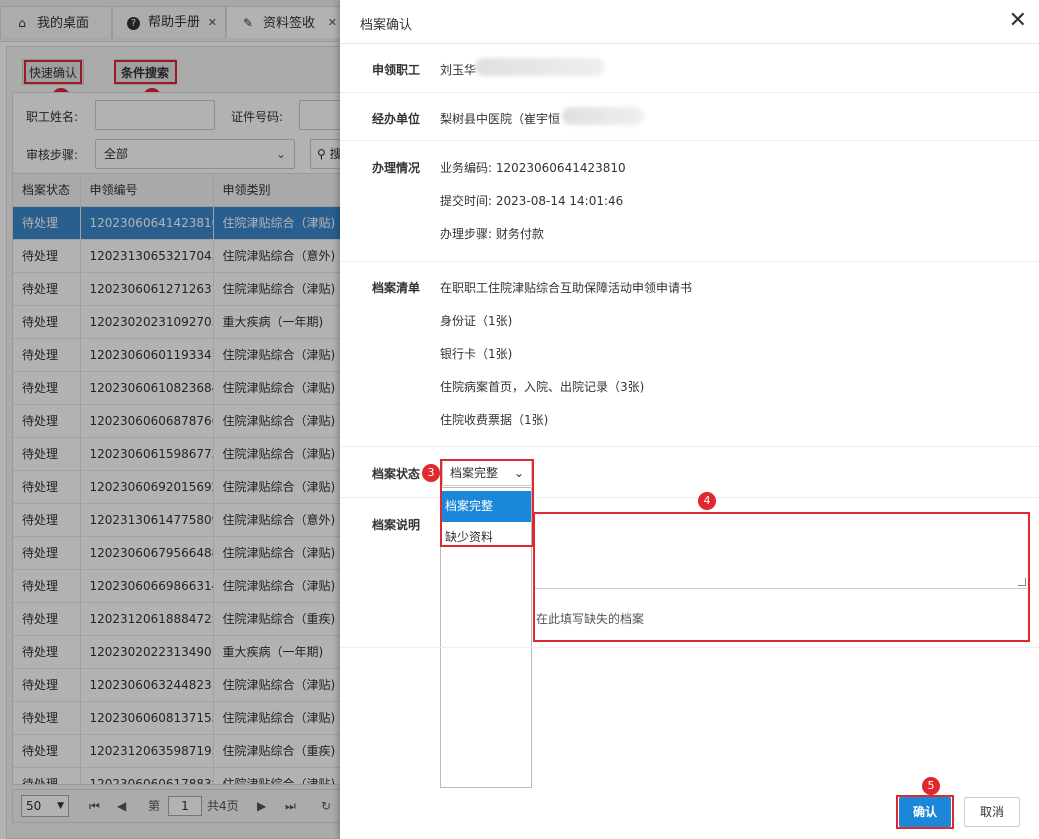 This screenshot has width=1039, height=839. Describe the element at coordinates (566, 288) in the screenshot. I see `document-item: 在职职工住院津贴综合互助保障活动申领申请书` at that location.